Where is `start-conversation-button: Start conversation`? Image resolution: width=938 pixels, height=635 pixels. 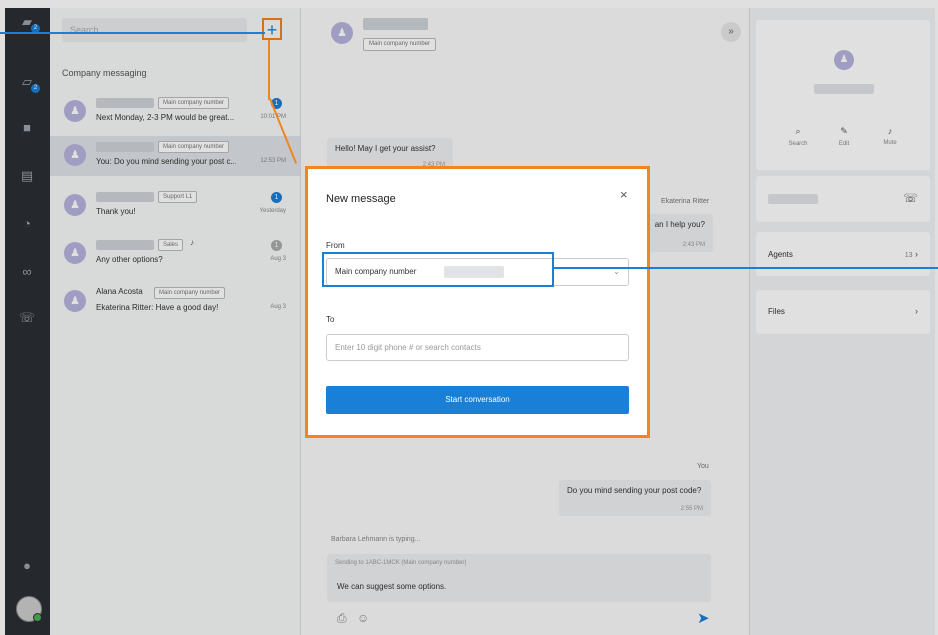
start-conversation-button: Start conversation is located at coordinates (477, 400).